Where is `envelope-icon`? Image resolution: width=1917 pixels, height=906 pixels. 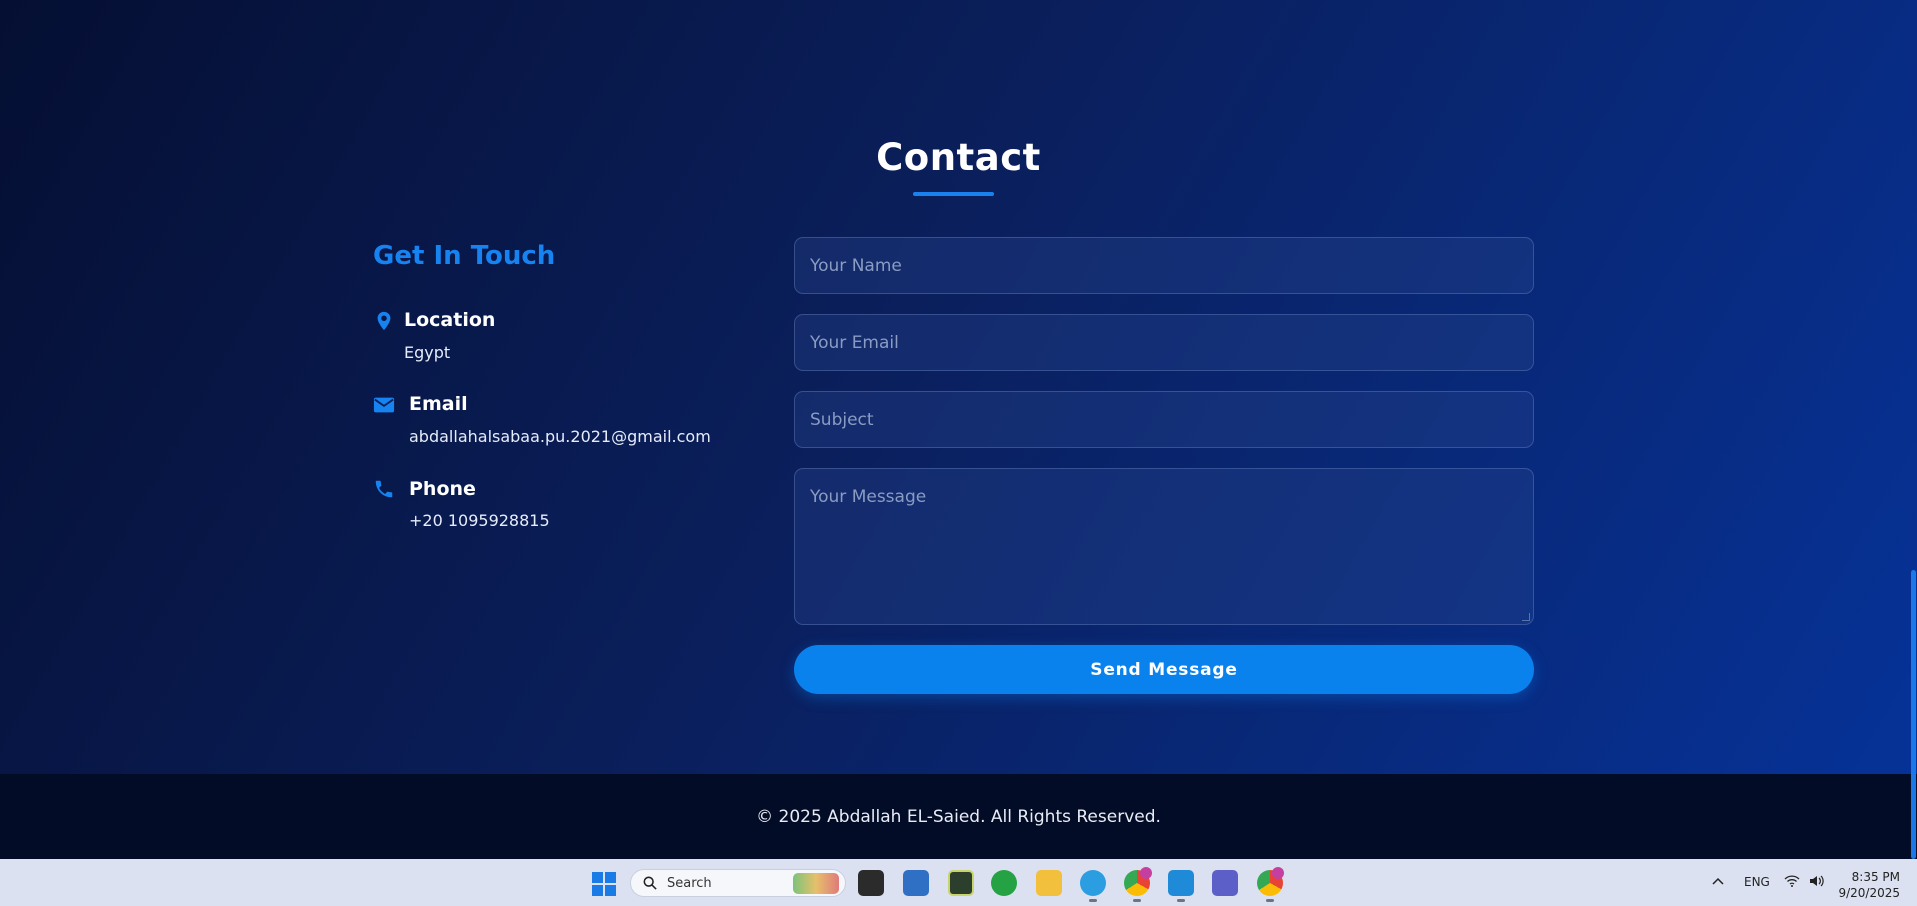
envelope-icon is located at coordinates (384, 405).